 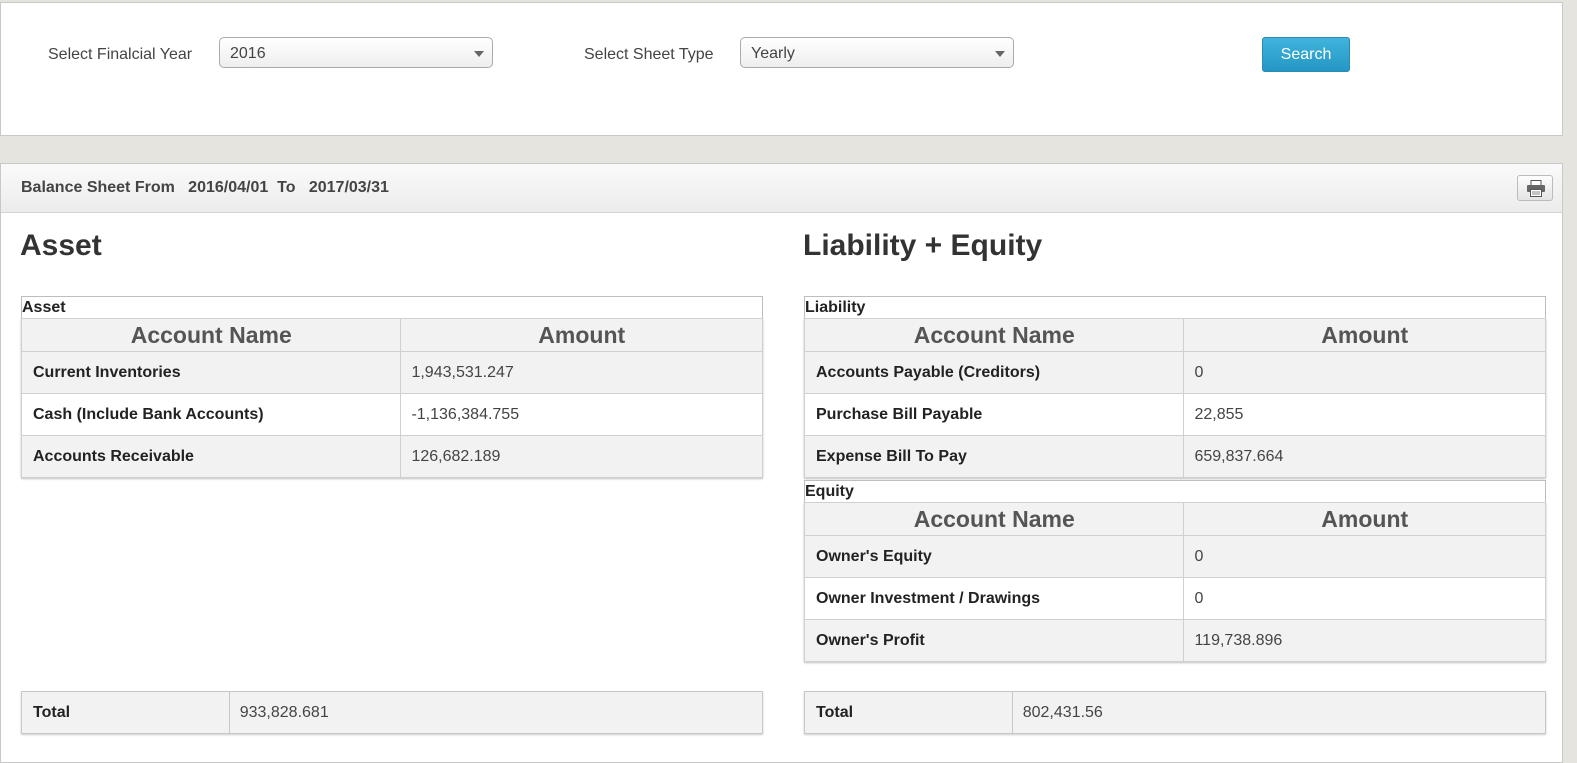 What do you see at coordinates (994, 372) in the screenshot?
I see `account-name: Accounts Payable (Creditors)` at bounding box center [994, 372].